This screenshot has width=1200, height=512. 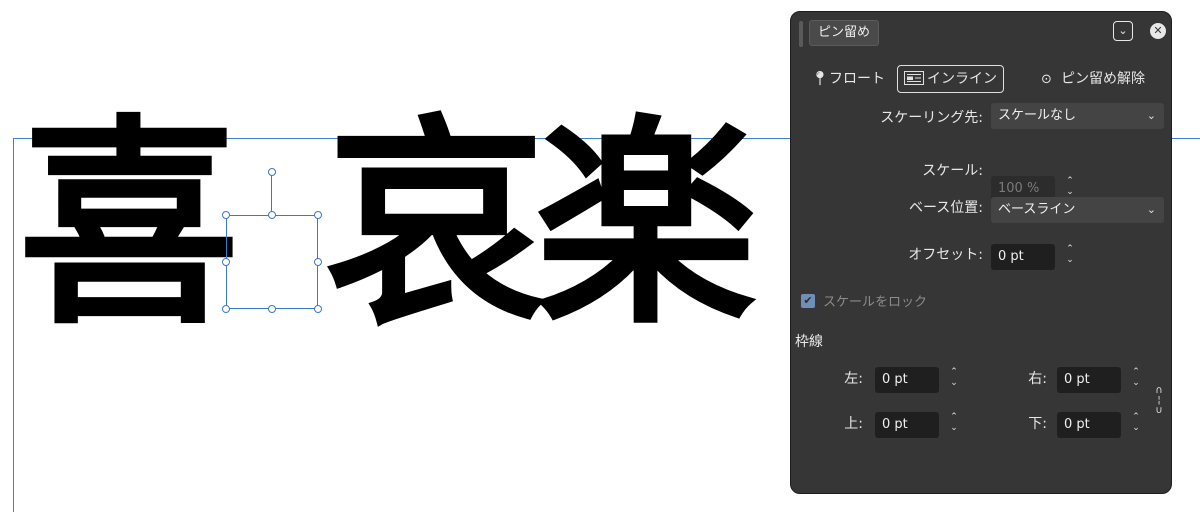 I want to click on border-right-input: 0 pt, so click(x=1089, y=380).